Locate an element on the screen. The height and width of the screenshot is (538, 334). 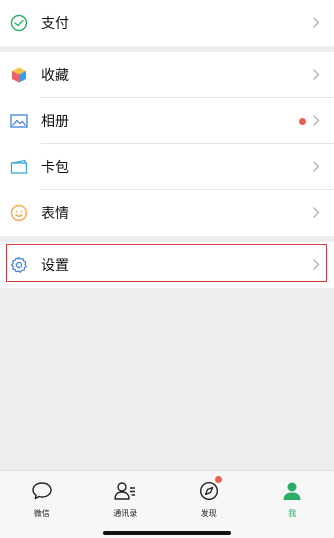
settings-group: 设置 is located at coordinates (167, 265).